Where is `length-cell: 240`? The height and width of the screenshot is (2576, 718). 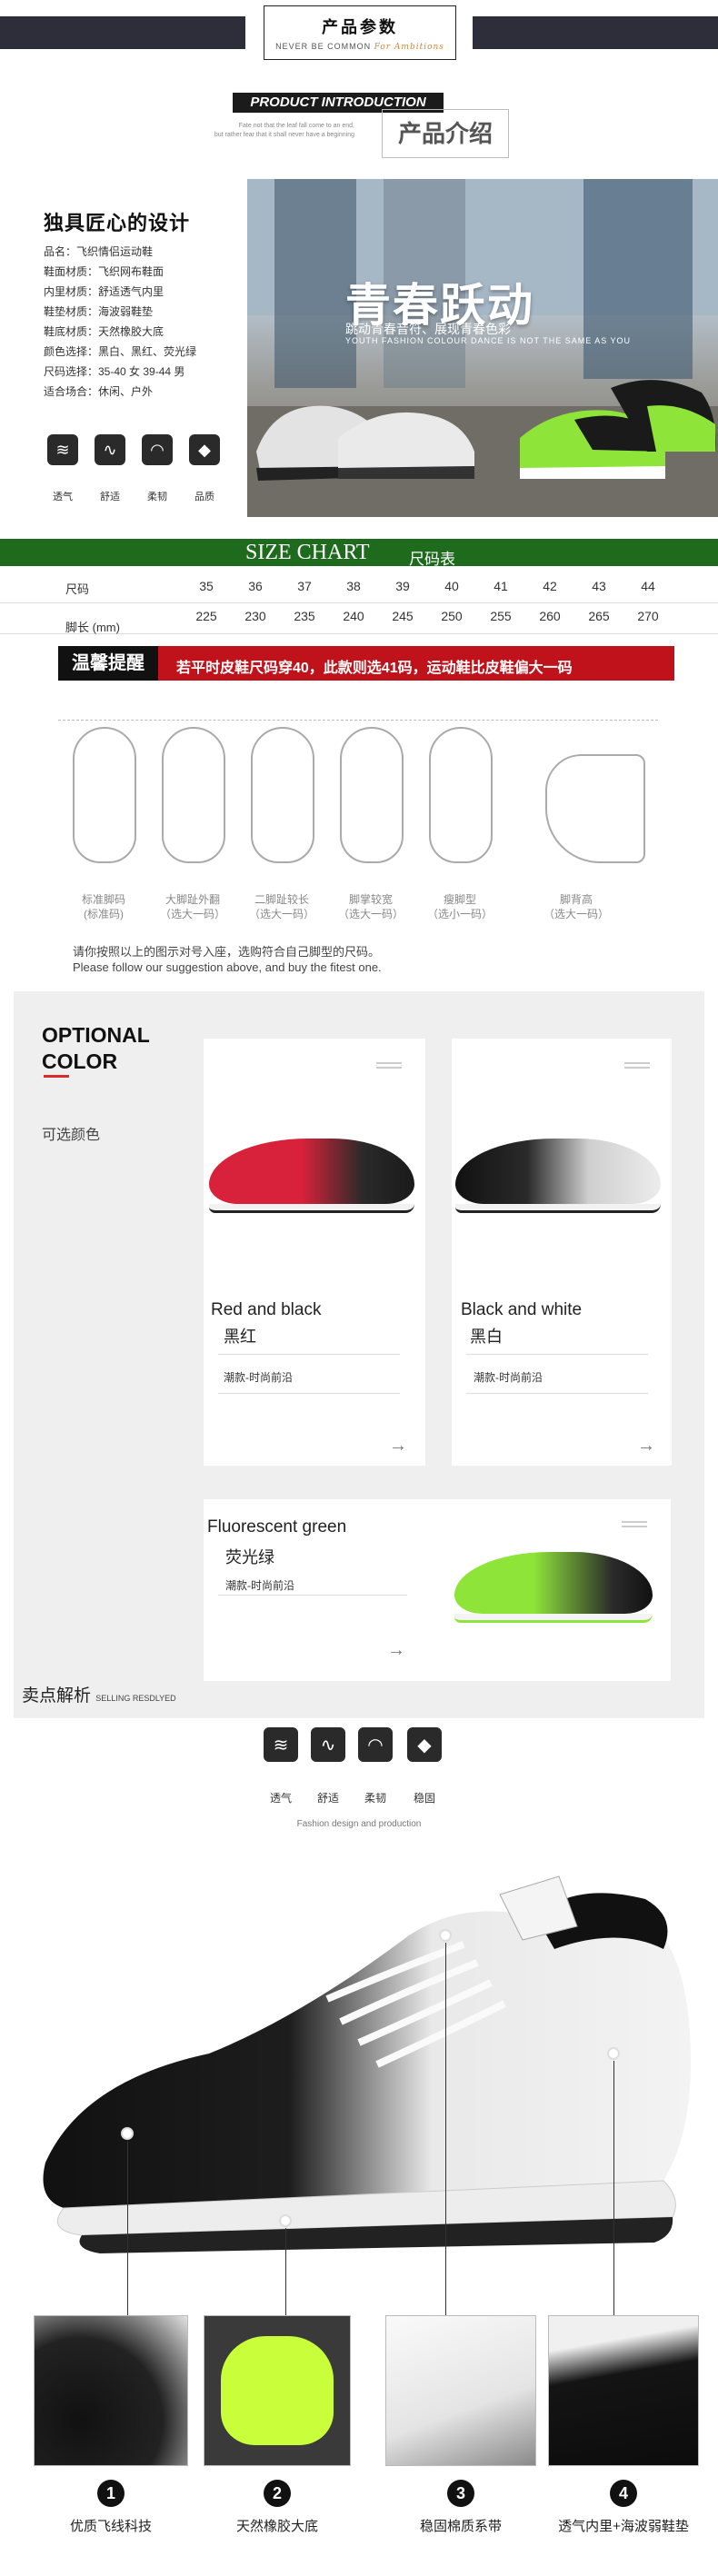 length-cell: 240 is located at coordinates (353, 616).